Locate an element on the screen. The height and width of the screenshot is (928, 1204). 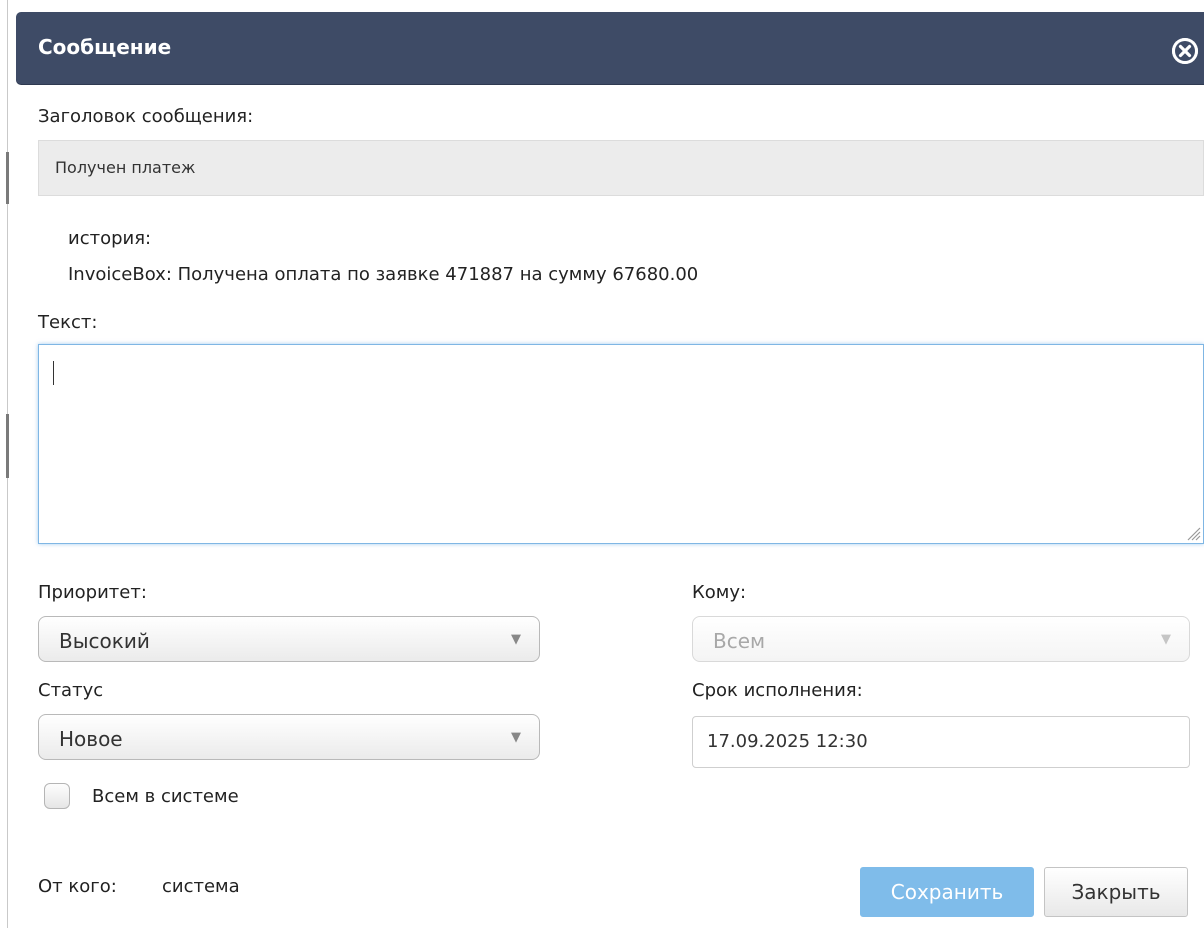
priority-label: Приоритет: is located at coordinates (92, 592).